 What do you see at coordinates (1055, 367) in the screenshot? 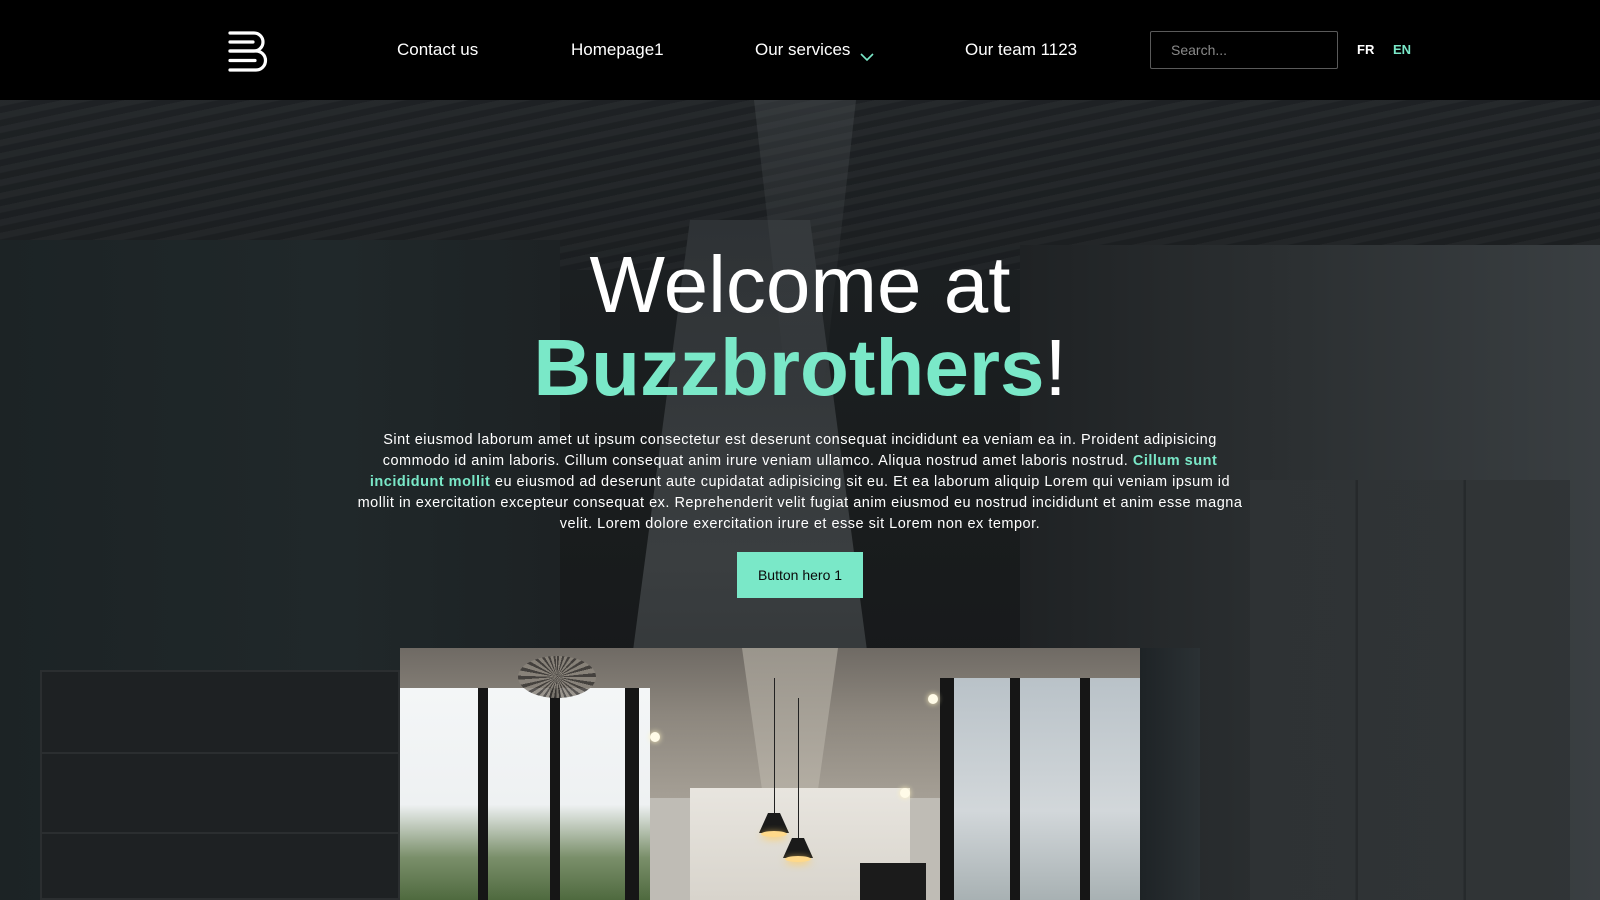
I see `hero-title-suffix: !` at bounding box center [1055, 367].